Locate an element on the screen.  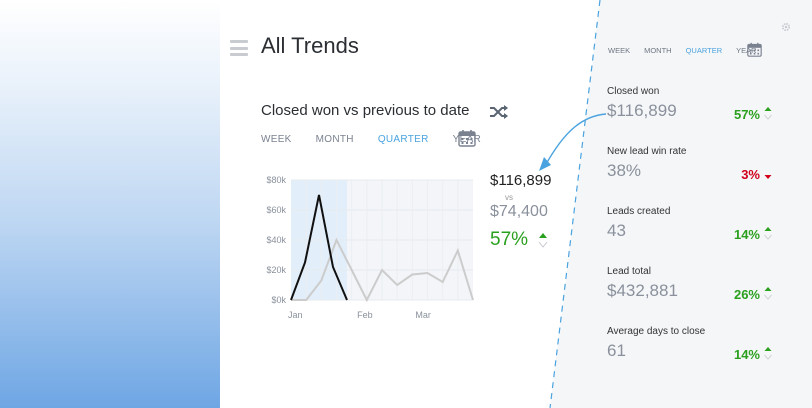
metric-label: Average days to close is located at coordinates (656, 331).